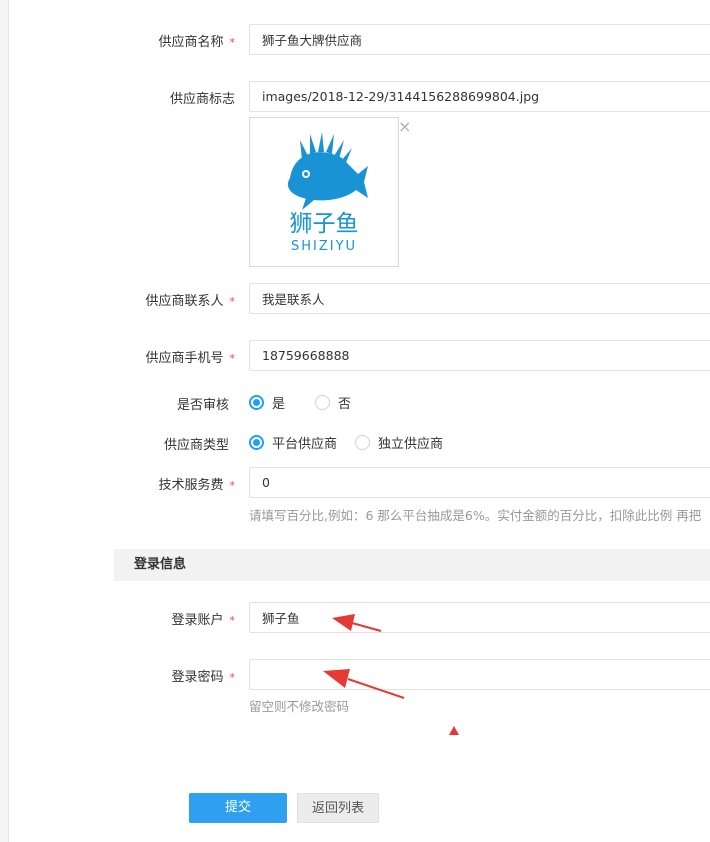 This screenshot has width=710, height=842. What do you see at coordinates (238, 808) in the screenshot?
I see `submit-button: 提交` at bounding box center [238, 808].